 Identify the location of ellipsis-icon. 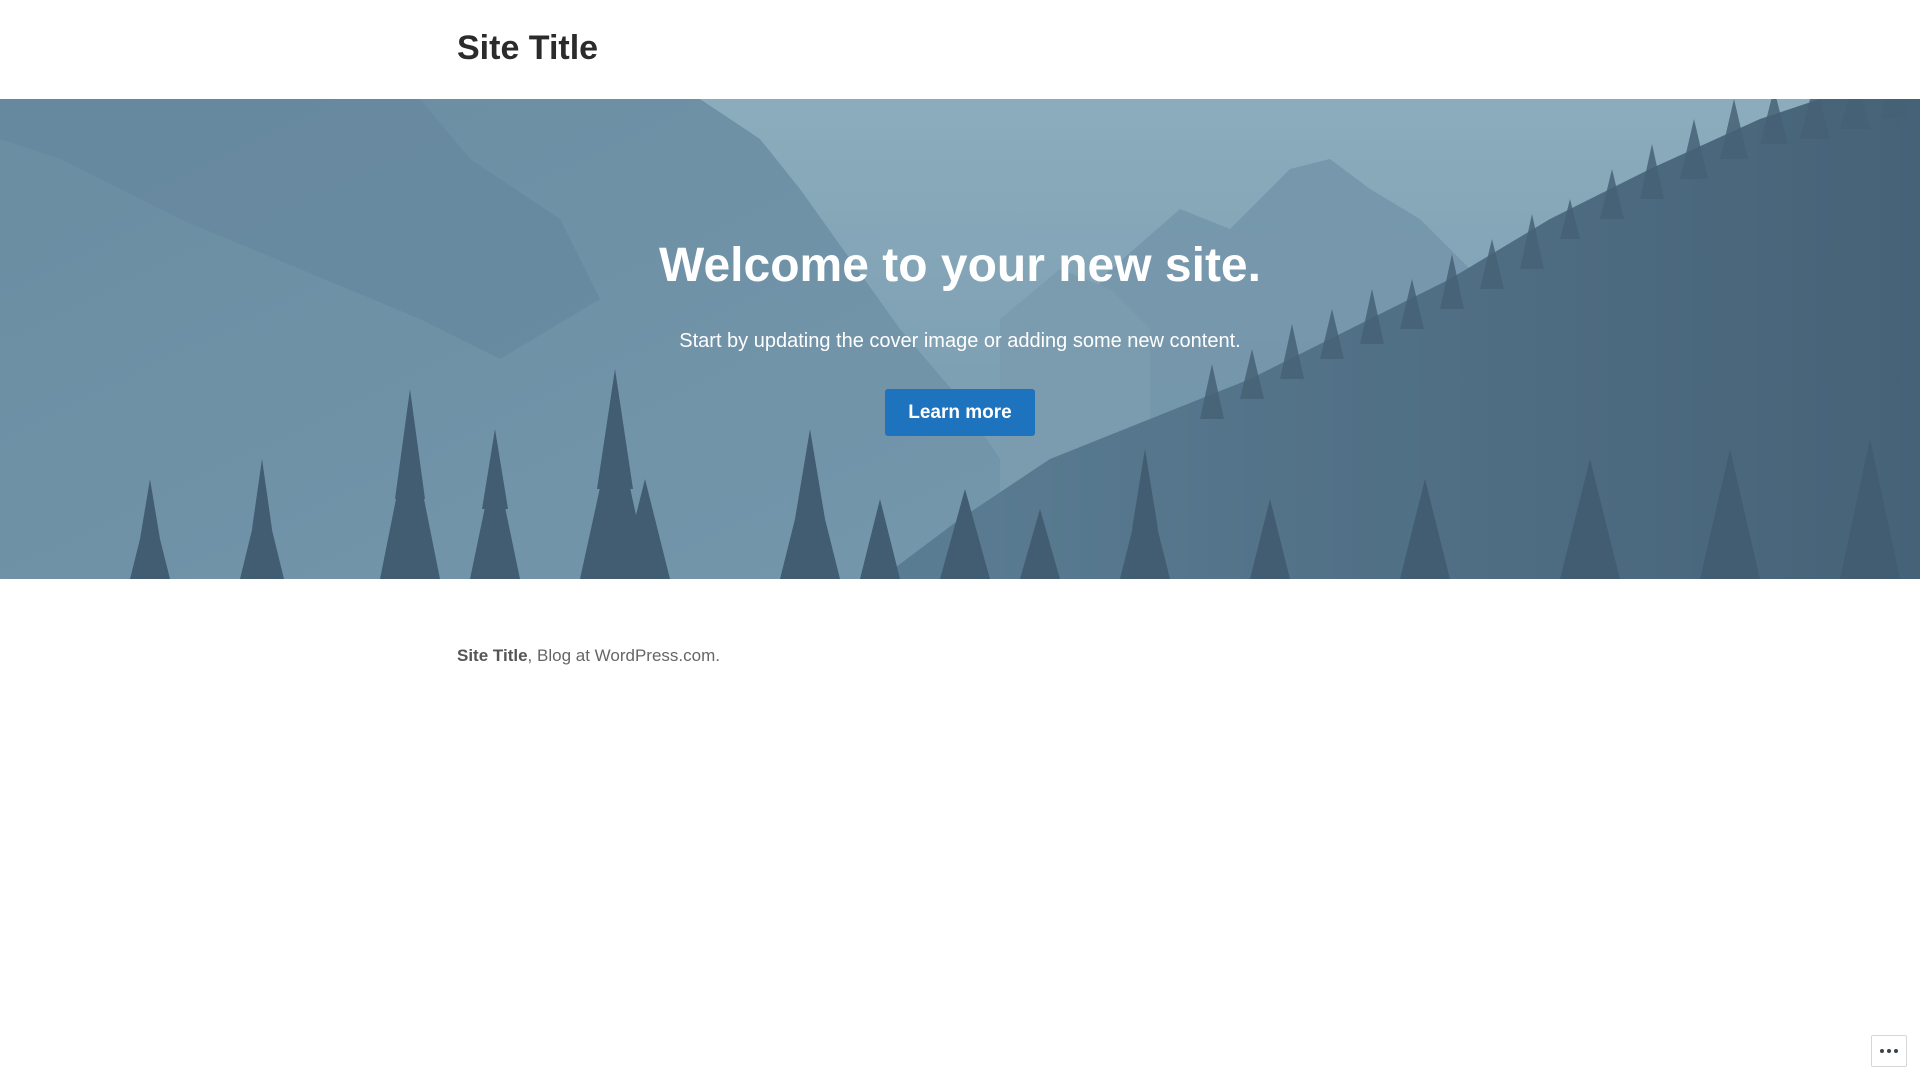
(1889, 1051).